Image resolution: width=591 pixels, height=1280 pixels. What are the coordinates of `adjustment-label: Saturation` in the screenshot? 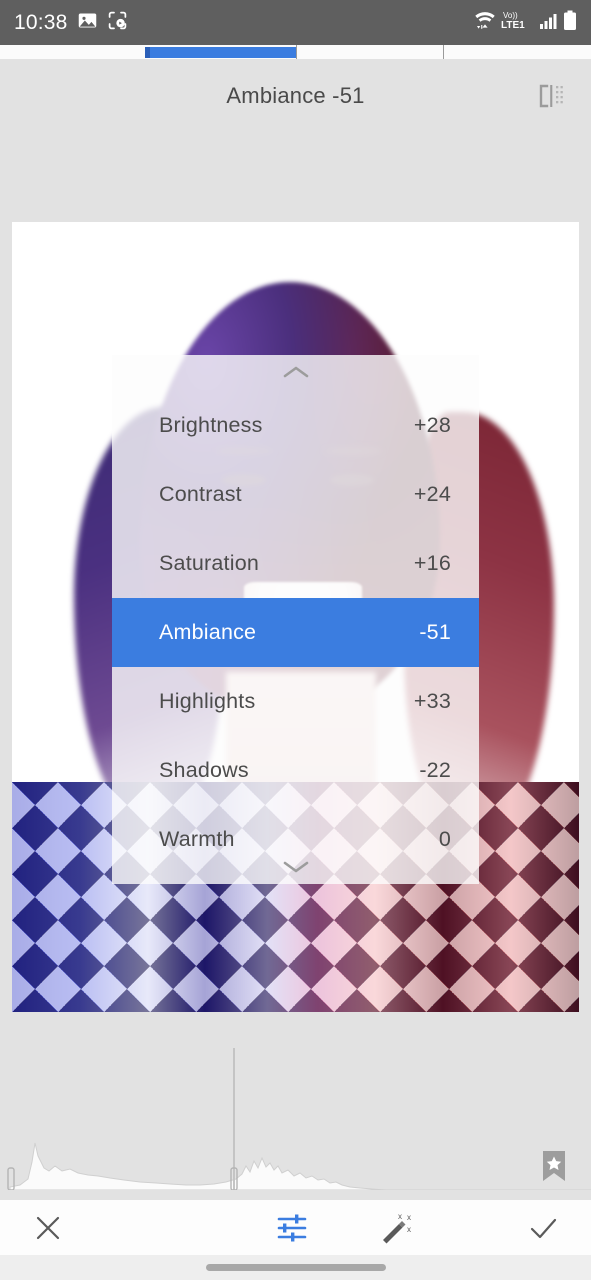 It's located at (209, 563).